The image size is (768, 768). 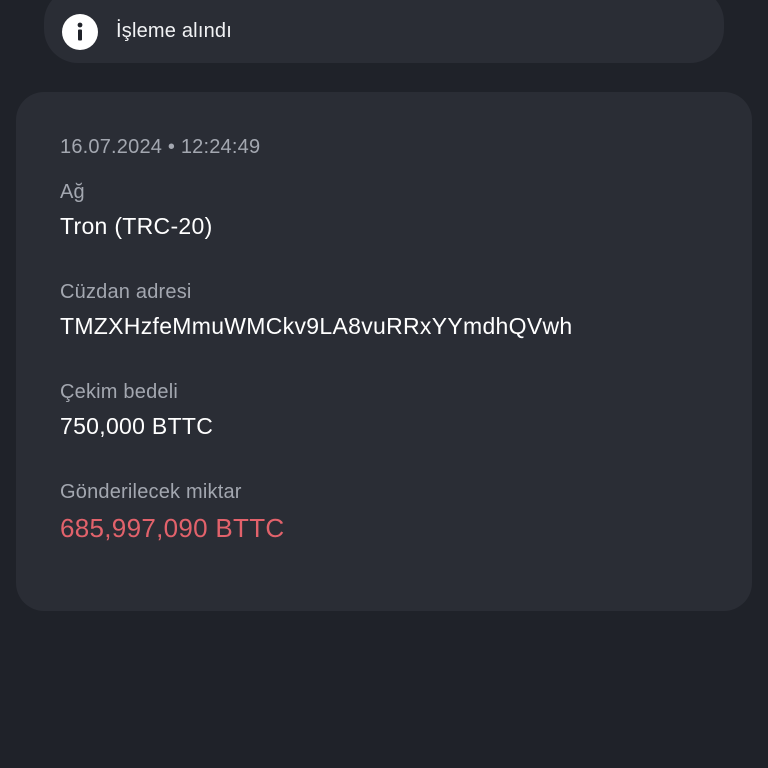 What do you see at coordinates (72, 192) in the screenshot?
I see `network-label: Ağ` at bounding box center [72, 192].